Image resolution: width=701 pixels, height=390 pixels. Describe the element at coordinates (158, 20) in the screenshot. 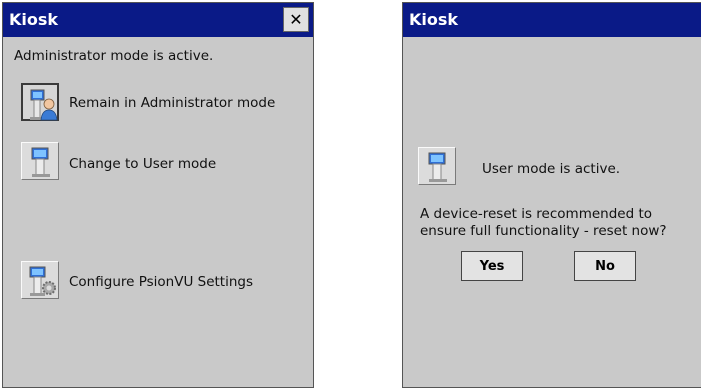

I see `title-bar: Kiosk ✕` at that location.